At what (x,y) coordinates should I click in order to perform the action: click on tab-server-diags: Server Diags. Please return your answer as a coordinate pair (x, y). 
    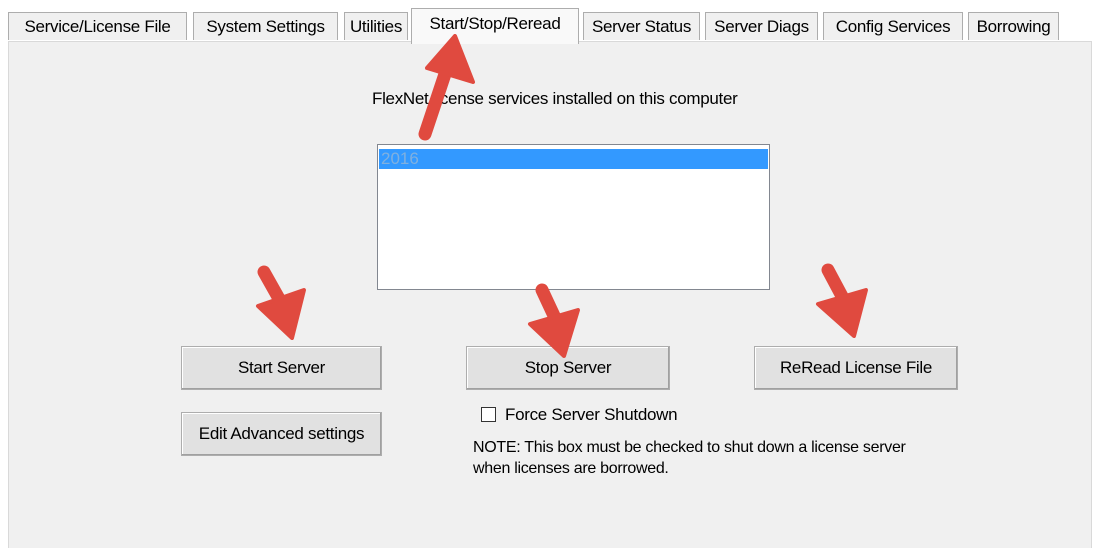
    Looking at the image, I should click on (761, 26).